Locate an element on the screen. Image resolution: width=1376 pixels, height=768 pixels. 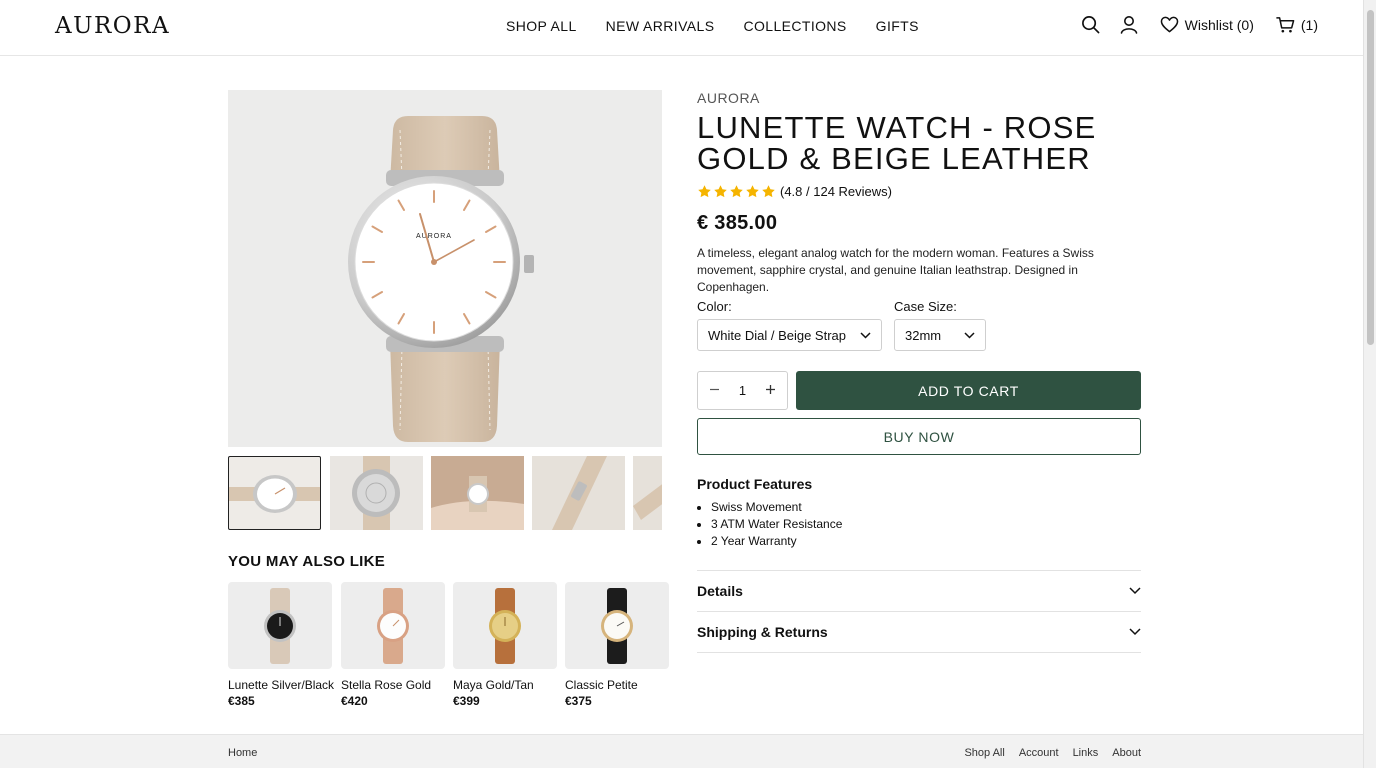
wishlist-button: Wishlist (0) is located at coordinates (1207, 24).